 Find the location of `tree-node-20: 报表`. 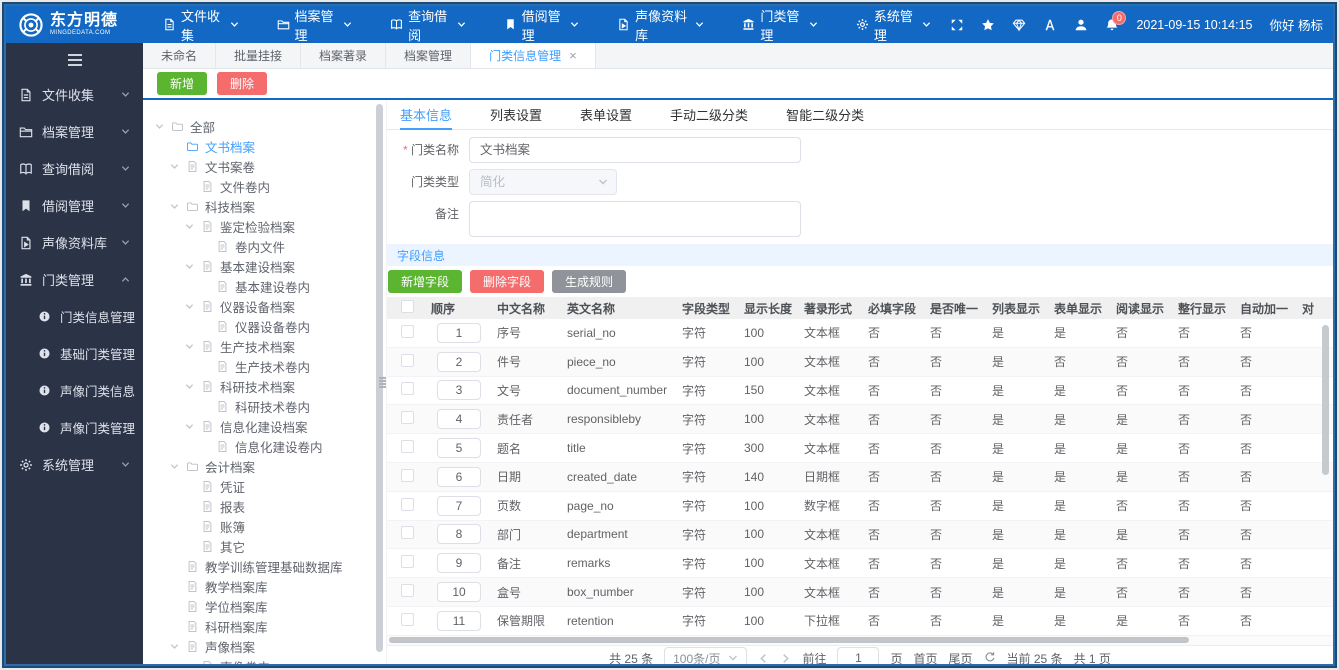

tree-node-20: 报表 is located at coordinates (261, 506).